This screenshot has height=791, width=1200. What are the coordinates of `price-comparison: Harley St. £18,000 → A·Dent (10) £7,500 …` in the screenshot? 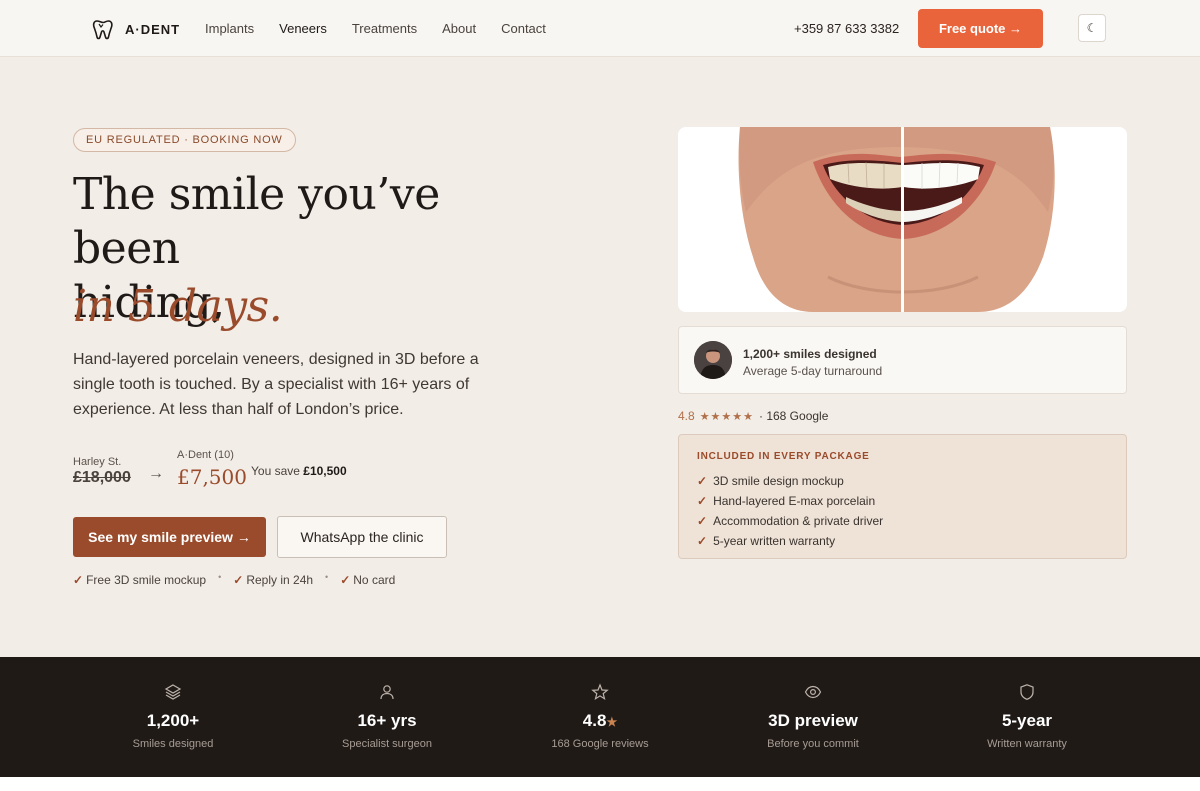 It's located at (273, 470).